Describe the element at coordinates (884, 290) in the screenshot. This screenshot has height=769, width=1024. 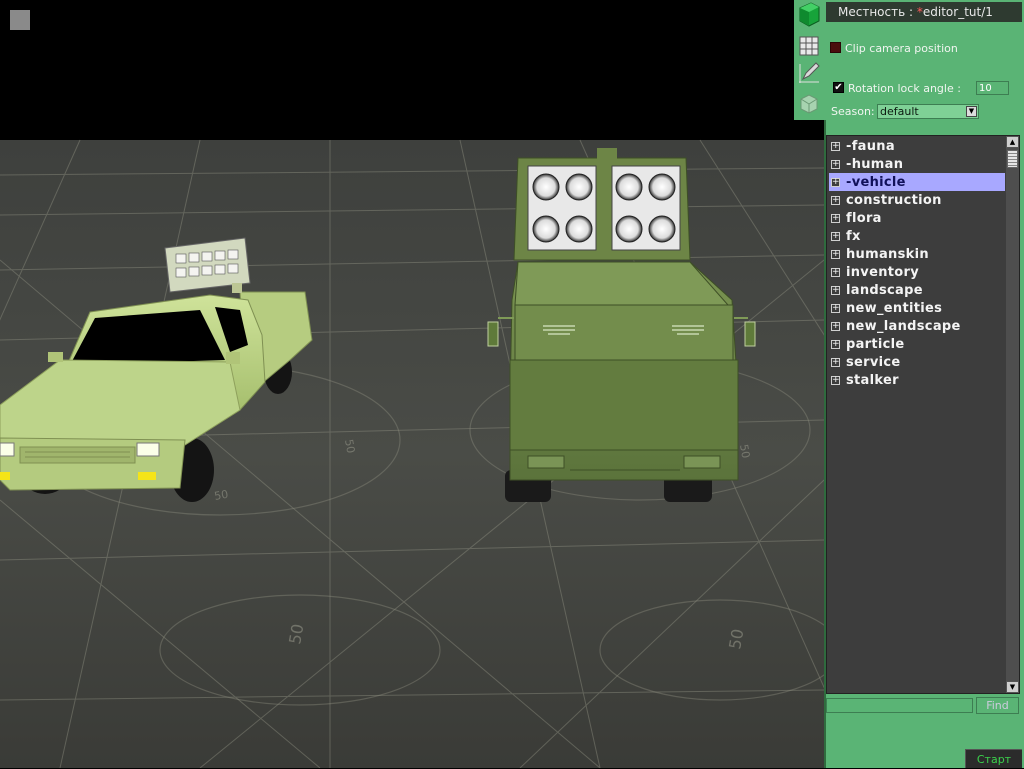
I see `tree-item-label: landscape` at that location.